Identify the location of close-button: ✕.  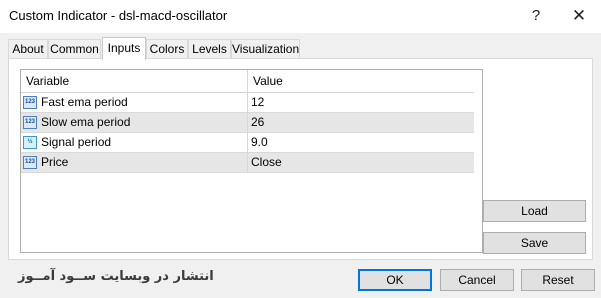
(579, 16).